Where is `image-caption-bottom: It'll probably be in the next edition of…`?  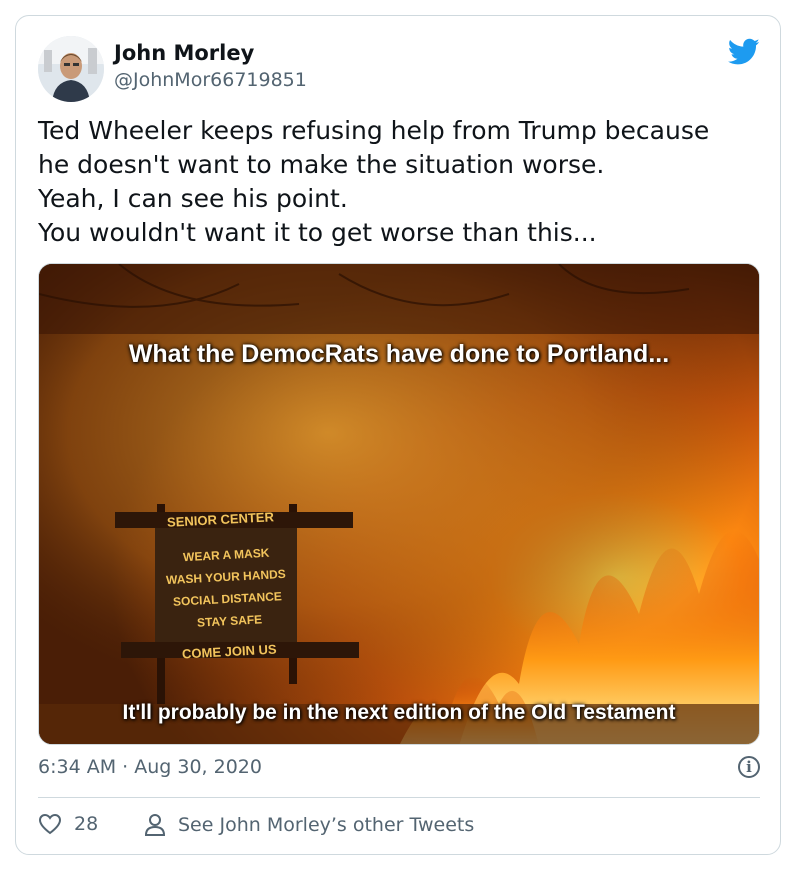
image-caption-bottom: It'll probably be in the next edition of… is located at coordinates (399, 712).